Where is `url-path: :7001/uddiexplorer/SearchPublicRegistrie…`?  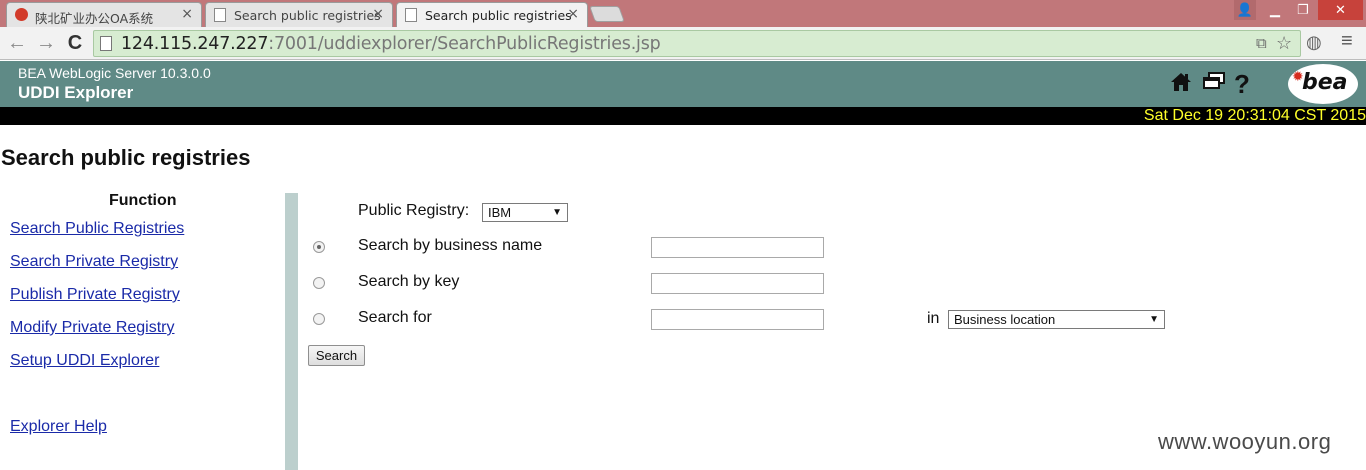
url-path: :7001/uddiexplorer/SearchPublicRegistrie… is located at coordinates (464, 44).